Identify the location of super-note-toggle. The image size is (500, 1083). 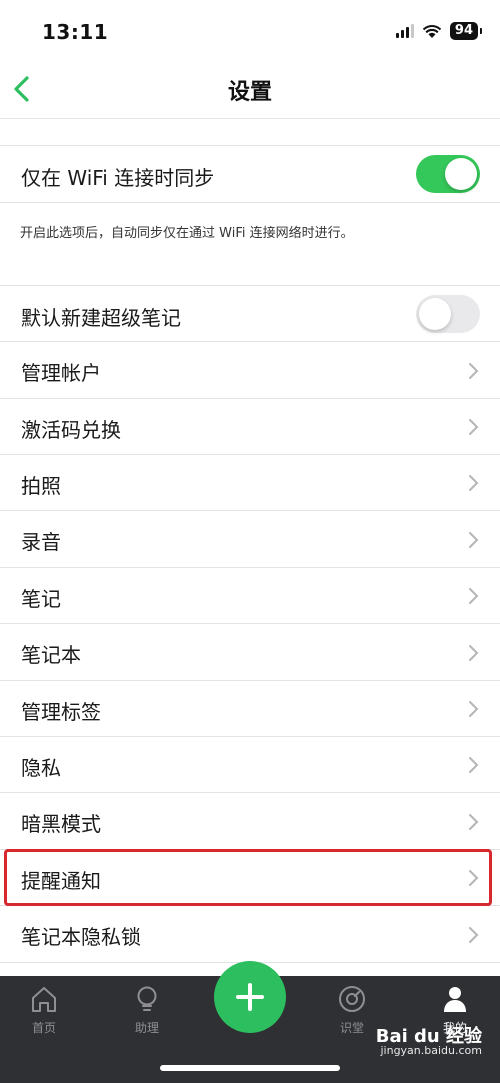
(448, 314).